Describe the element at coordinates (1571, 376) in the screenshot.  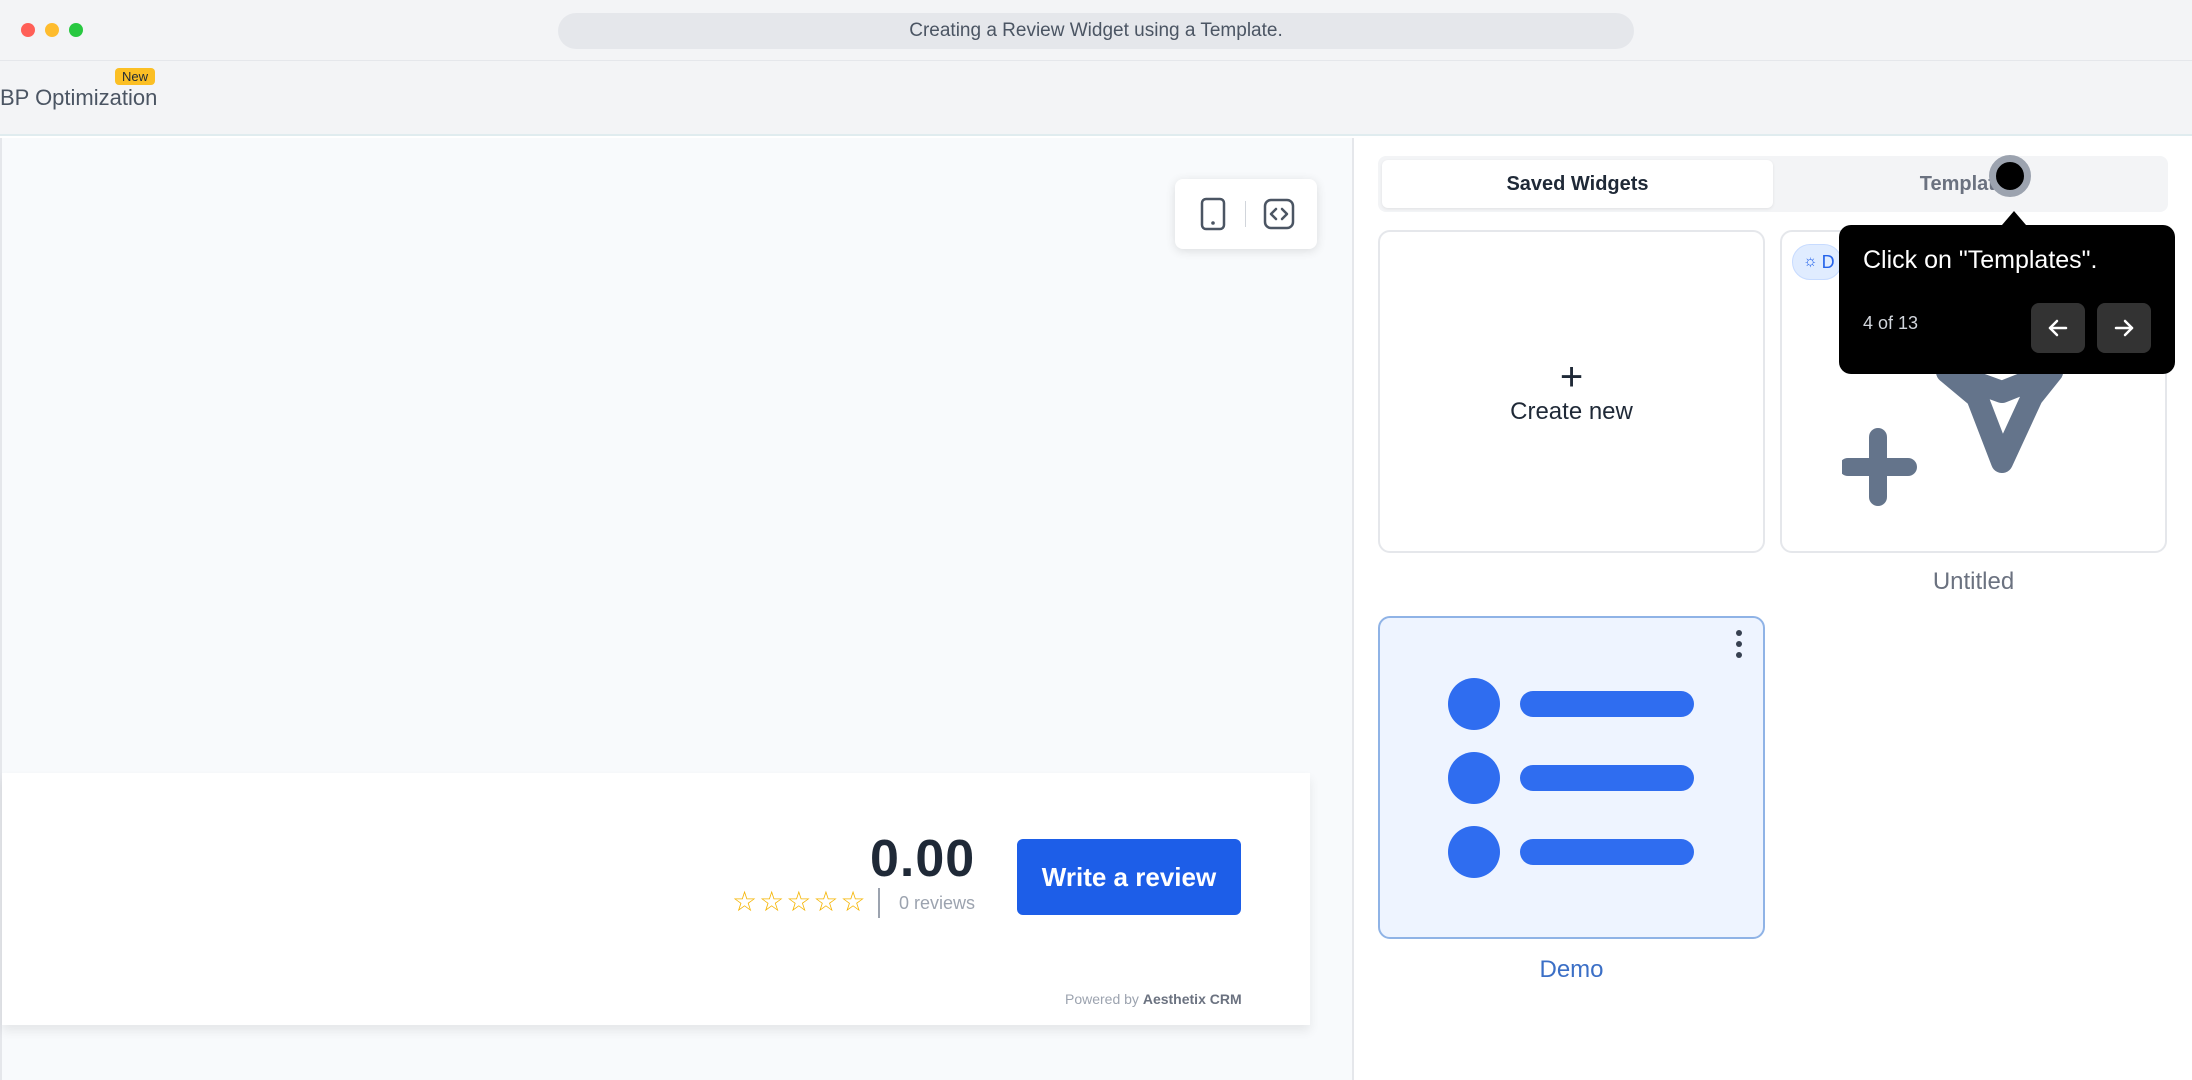
I see `plus-icon: +` at that location.